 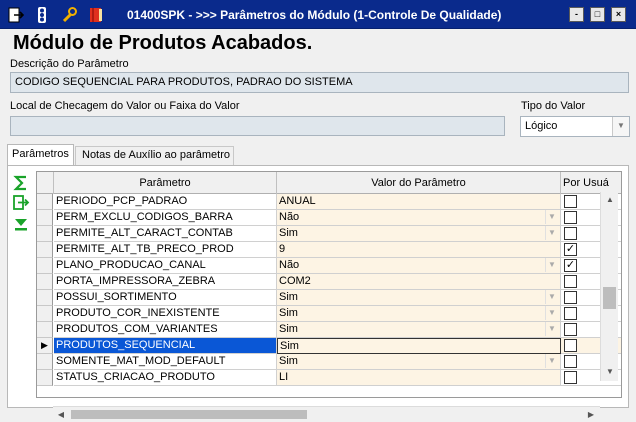 What do you see at coordinates (165, 330) in the screenshot?
I see `param-name-cell: PRODUTOS_COM_VARIANTES` at bounding box center [165, 330].